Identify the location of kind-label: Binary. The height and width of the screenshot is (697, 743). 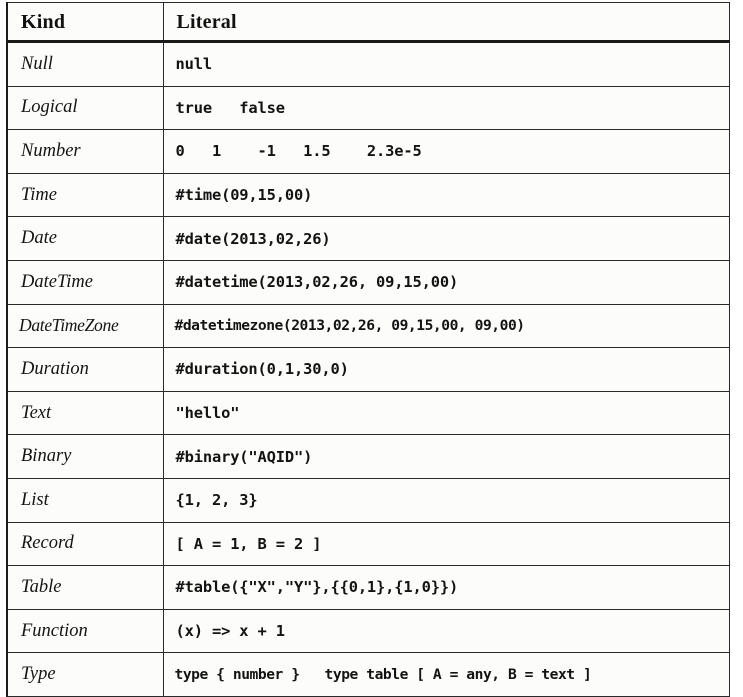
(46, 456).